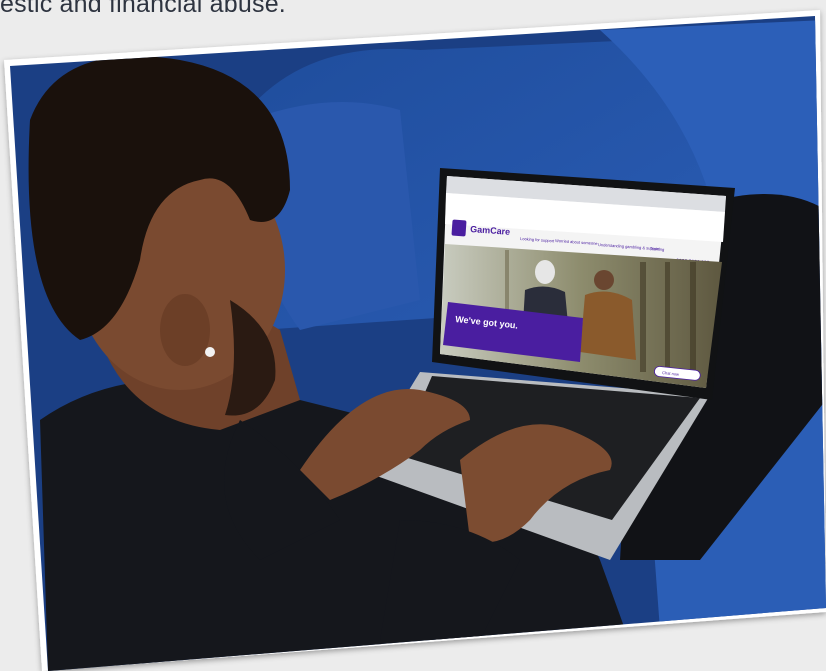 This screenshot has width=826, height=671. Describe the element at coordinates (459, 228) in the screenshot. I see `gamcare-logo-icon` at that location.